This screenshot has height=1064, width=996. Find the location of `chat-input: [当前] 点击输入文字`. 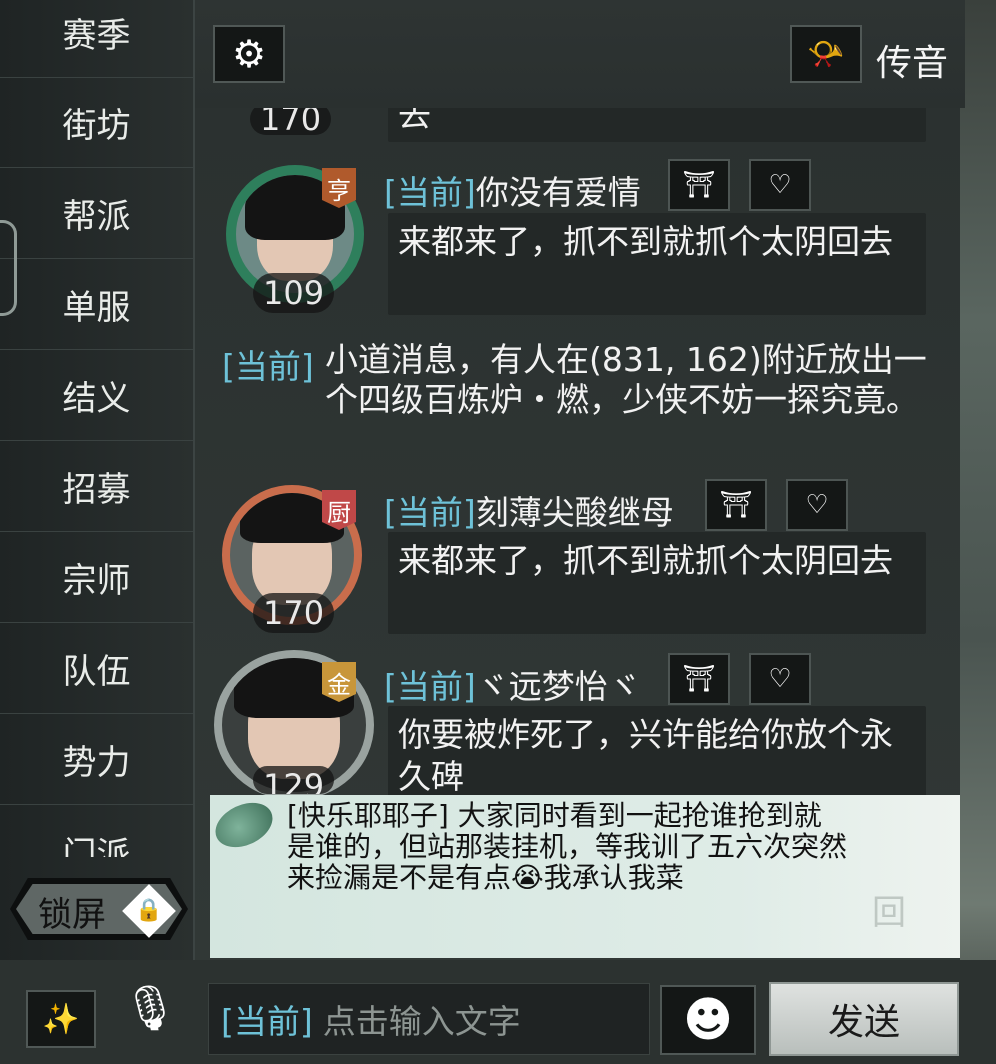

chat-input: [当前] 点击输入文字 is located at coordinates (429, 1019).